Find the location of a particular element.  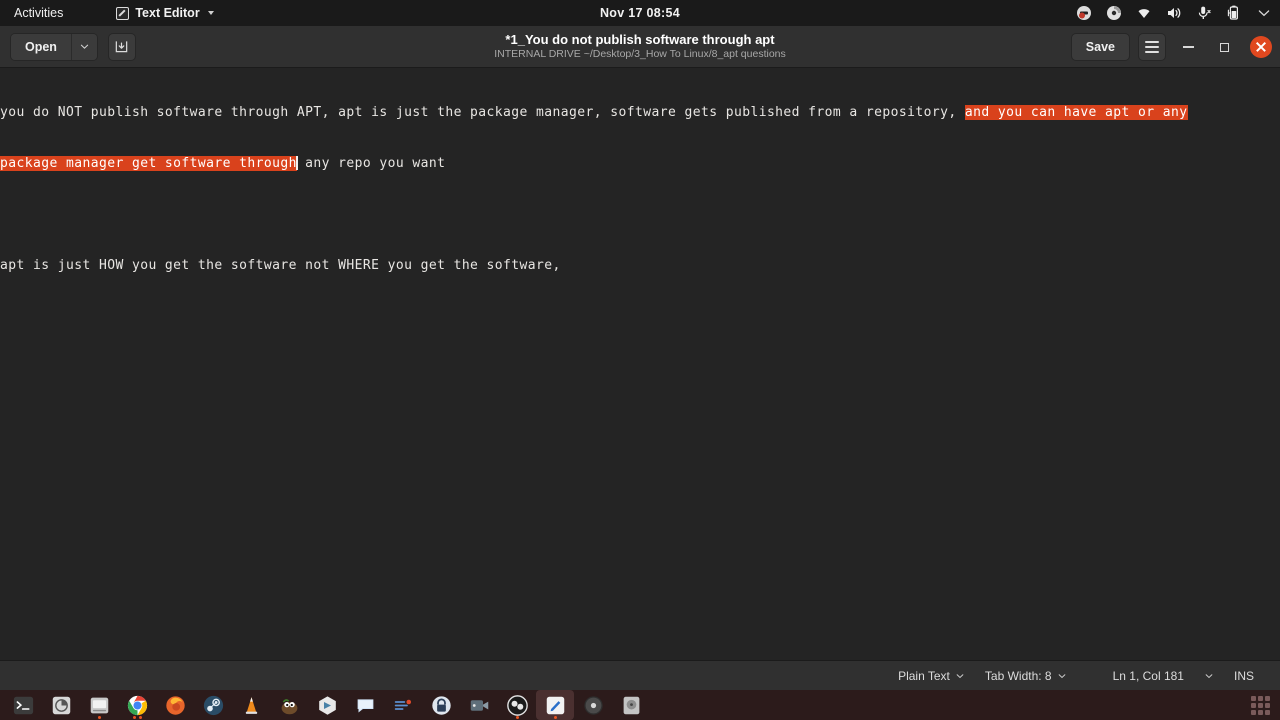

files-icon is located at coordinates (99, 705).